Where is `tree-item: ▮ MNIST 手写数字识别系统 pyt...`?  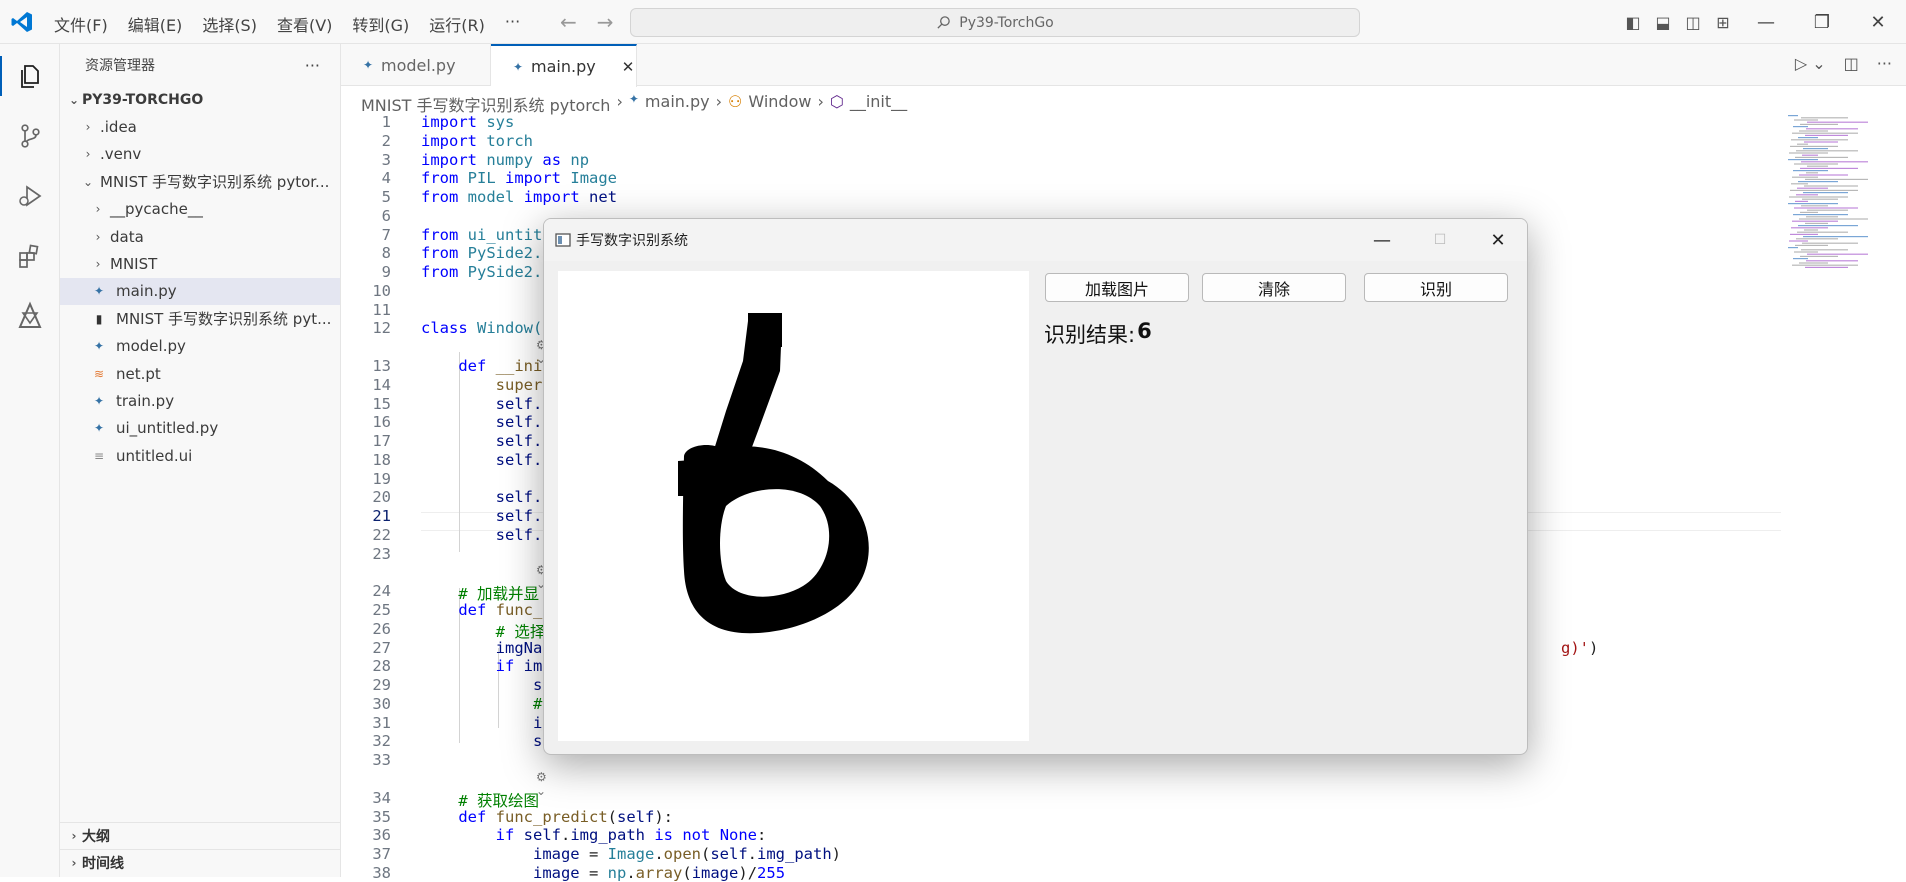
tree-item: ▮ MNIST 手写数字识别系统 pyt... is located at coordinates (200, 318).